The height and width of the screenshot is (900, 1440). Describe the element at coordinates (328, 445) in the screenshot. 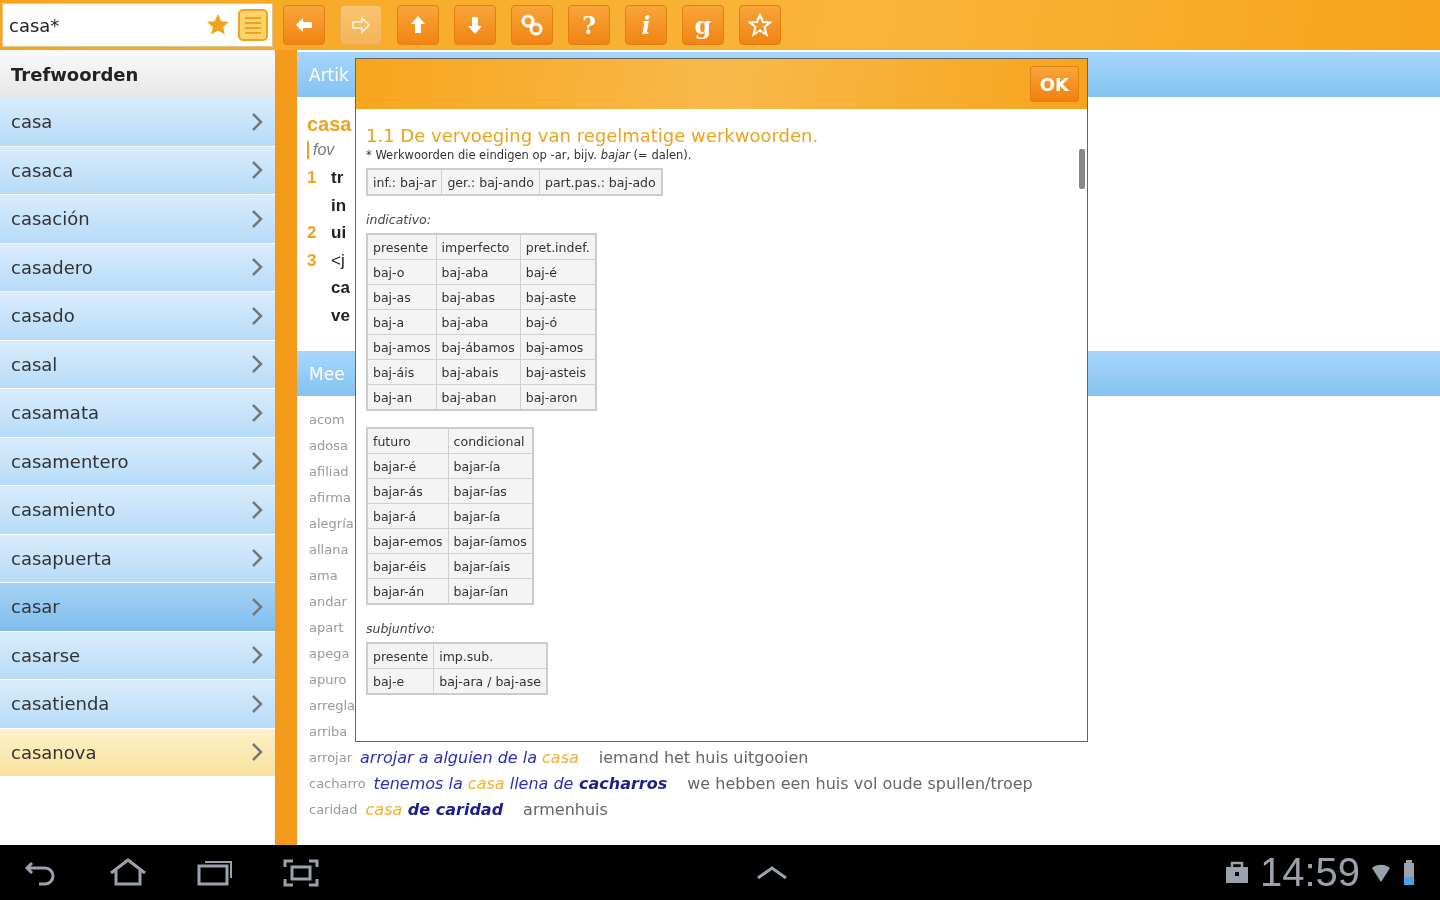

I see `word-link: adosa` at that location.